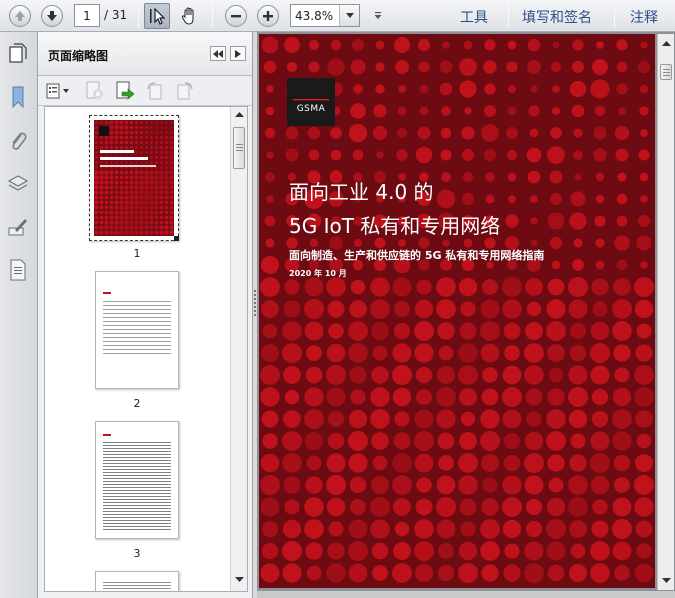  I want to click on attachments-nav-button, so click(18, 141).